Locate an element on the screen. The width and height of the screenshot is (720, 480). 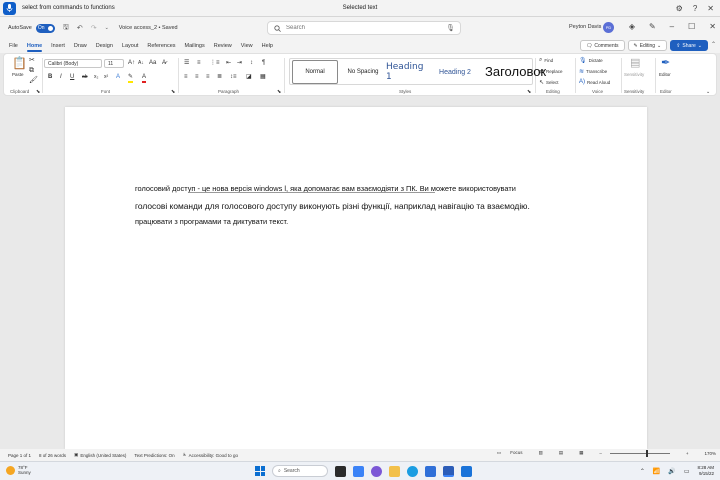
font-size-dropdown: 11 is located at coordinates (114, 63).